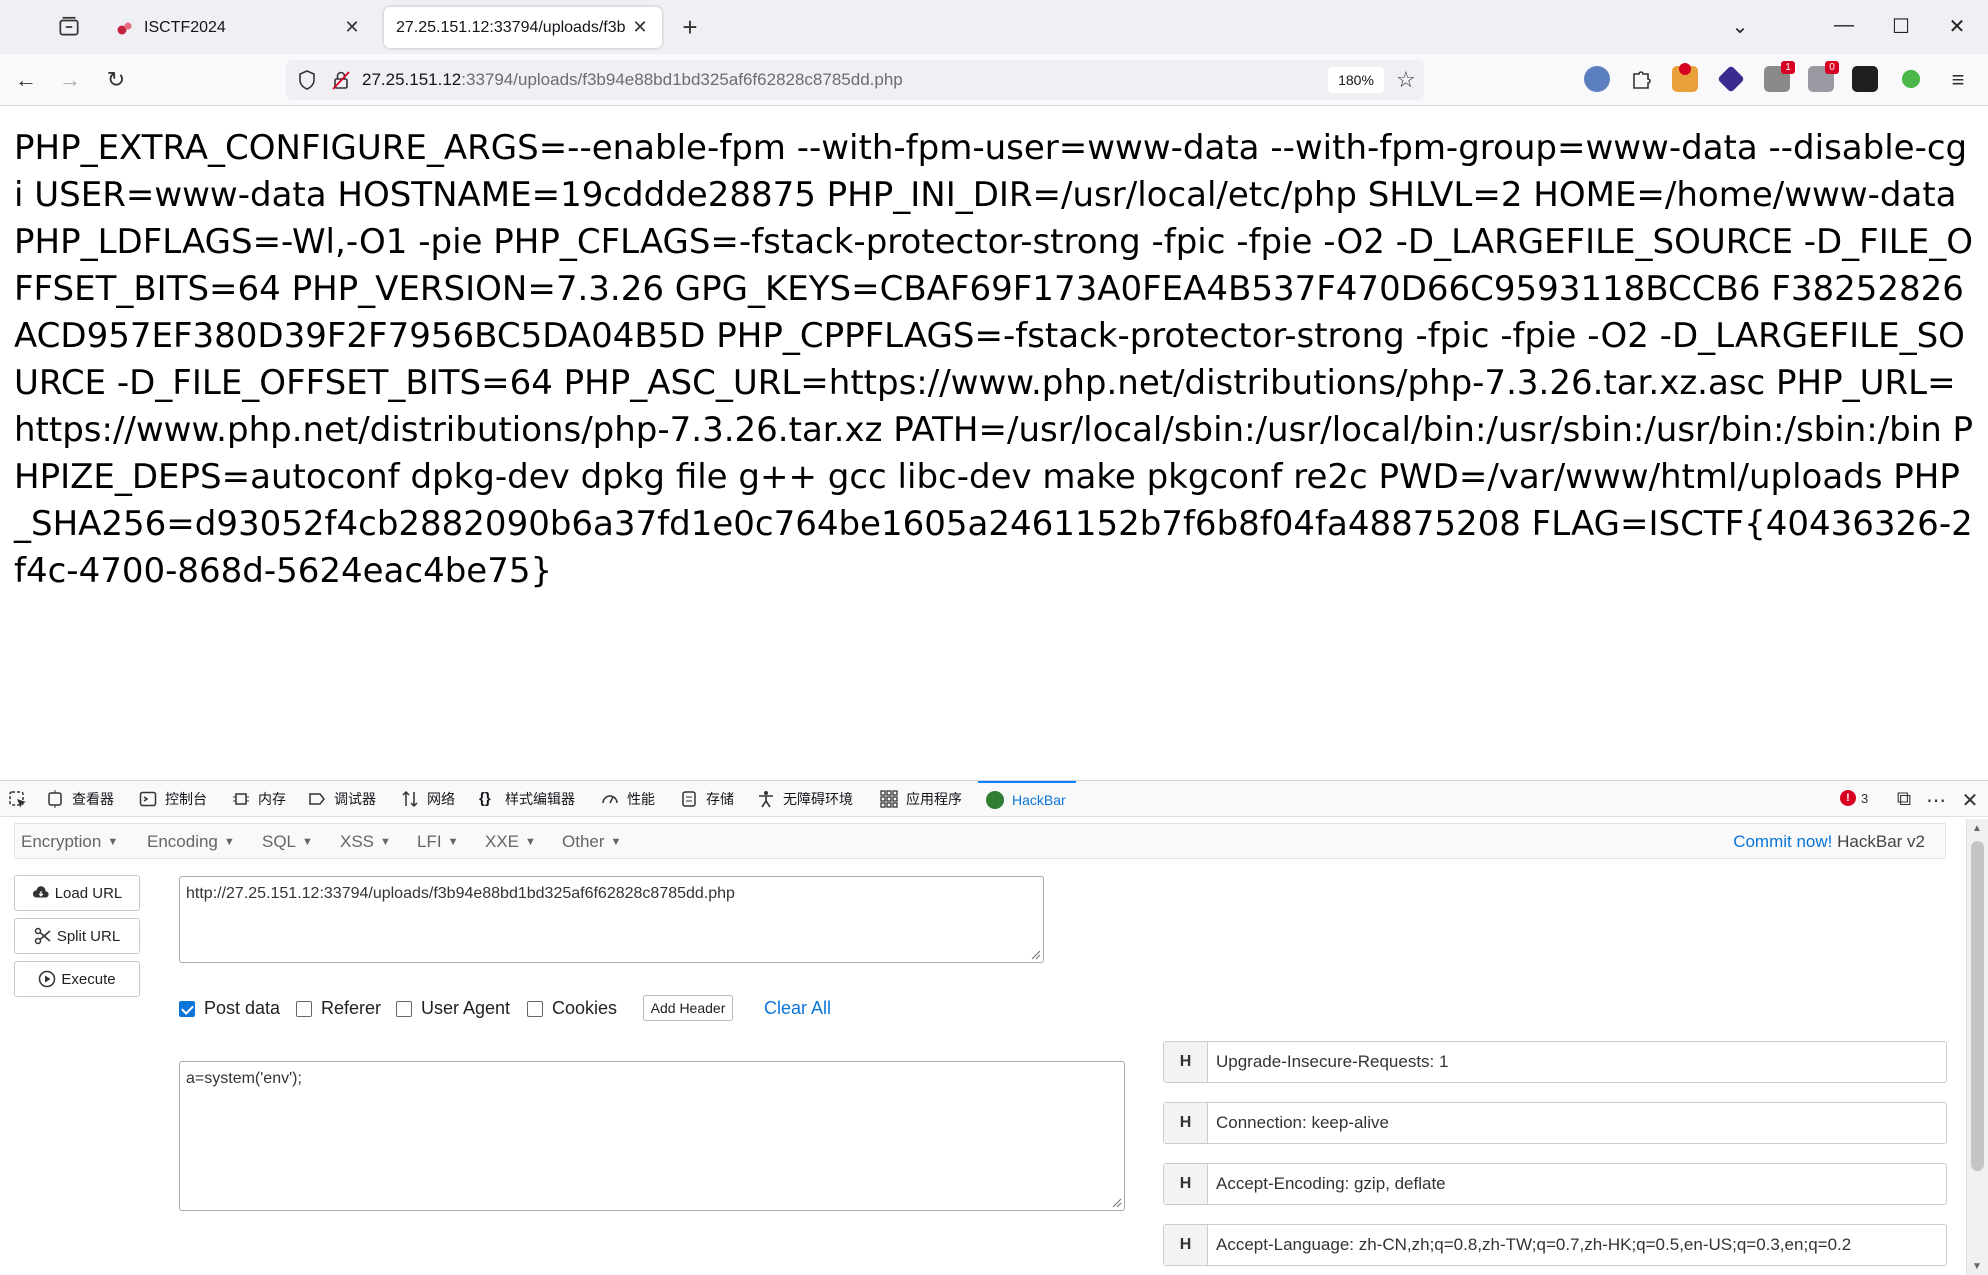  Describe the element at coordinates (921, 799) in the screenshot. I see `tab-application: 应用程序` at that location.